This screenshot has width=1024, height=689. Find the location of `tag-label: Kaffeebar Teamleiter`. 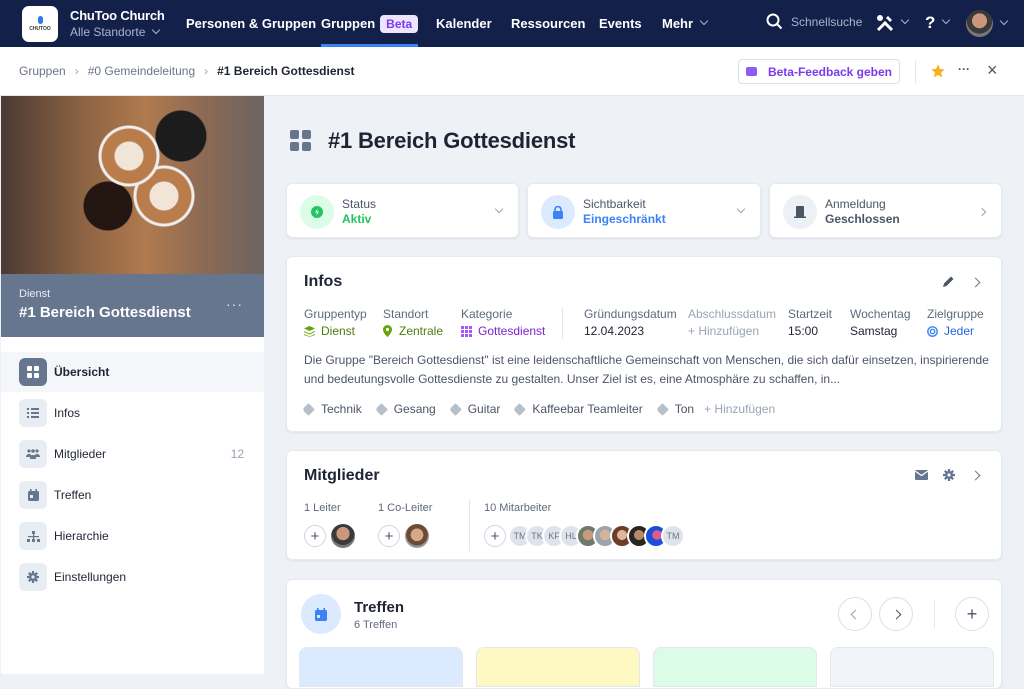

tag-label: Kaffeebar Teamleiter is located at coordinates (587, 409).